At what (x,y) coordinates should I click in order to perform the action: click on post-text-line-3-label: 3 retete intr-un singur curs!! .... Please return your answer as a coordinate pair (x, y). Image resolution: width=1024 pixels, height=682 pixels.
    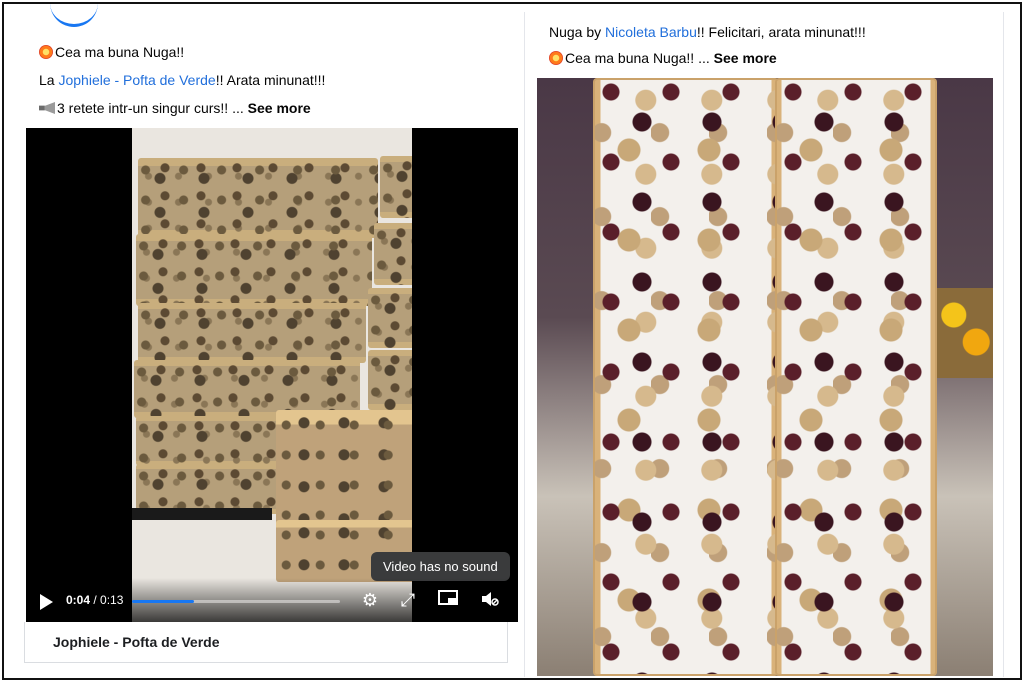
    Looking at the image, I should click on (152, 108).